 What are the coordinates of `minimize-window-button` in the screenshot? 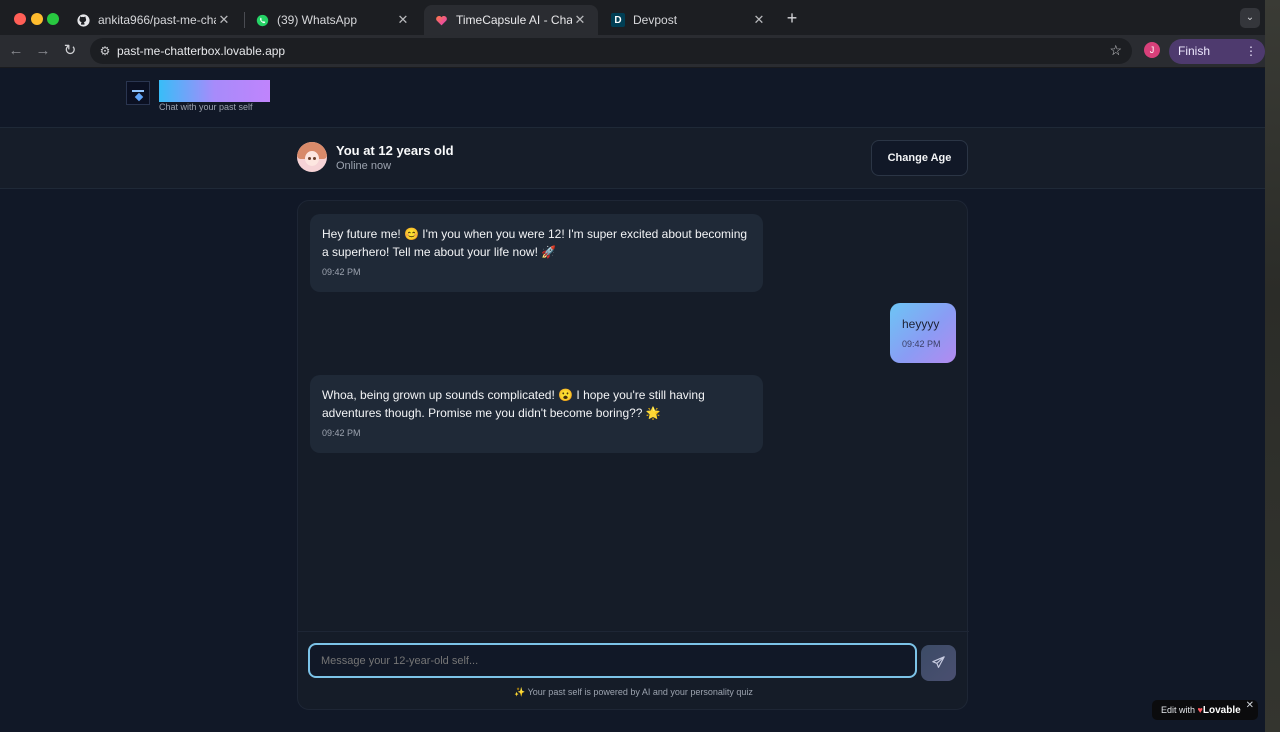 It's located at (37, 19).